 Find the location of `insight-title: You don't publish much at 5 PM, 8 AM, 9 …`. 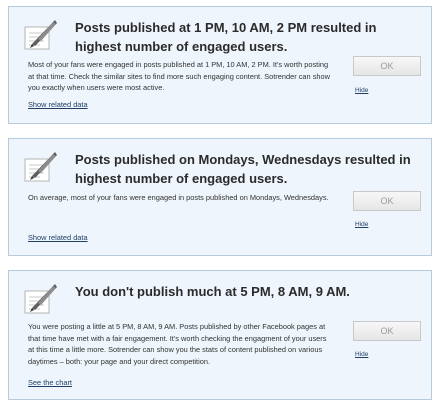

insight-title: You don't publish much at 5 PM, 8 AM, 9 … is located at coordinates (212, 291).